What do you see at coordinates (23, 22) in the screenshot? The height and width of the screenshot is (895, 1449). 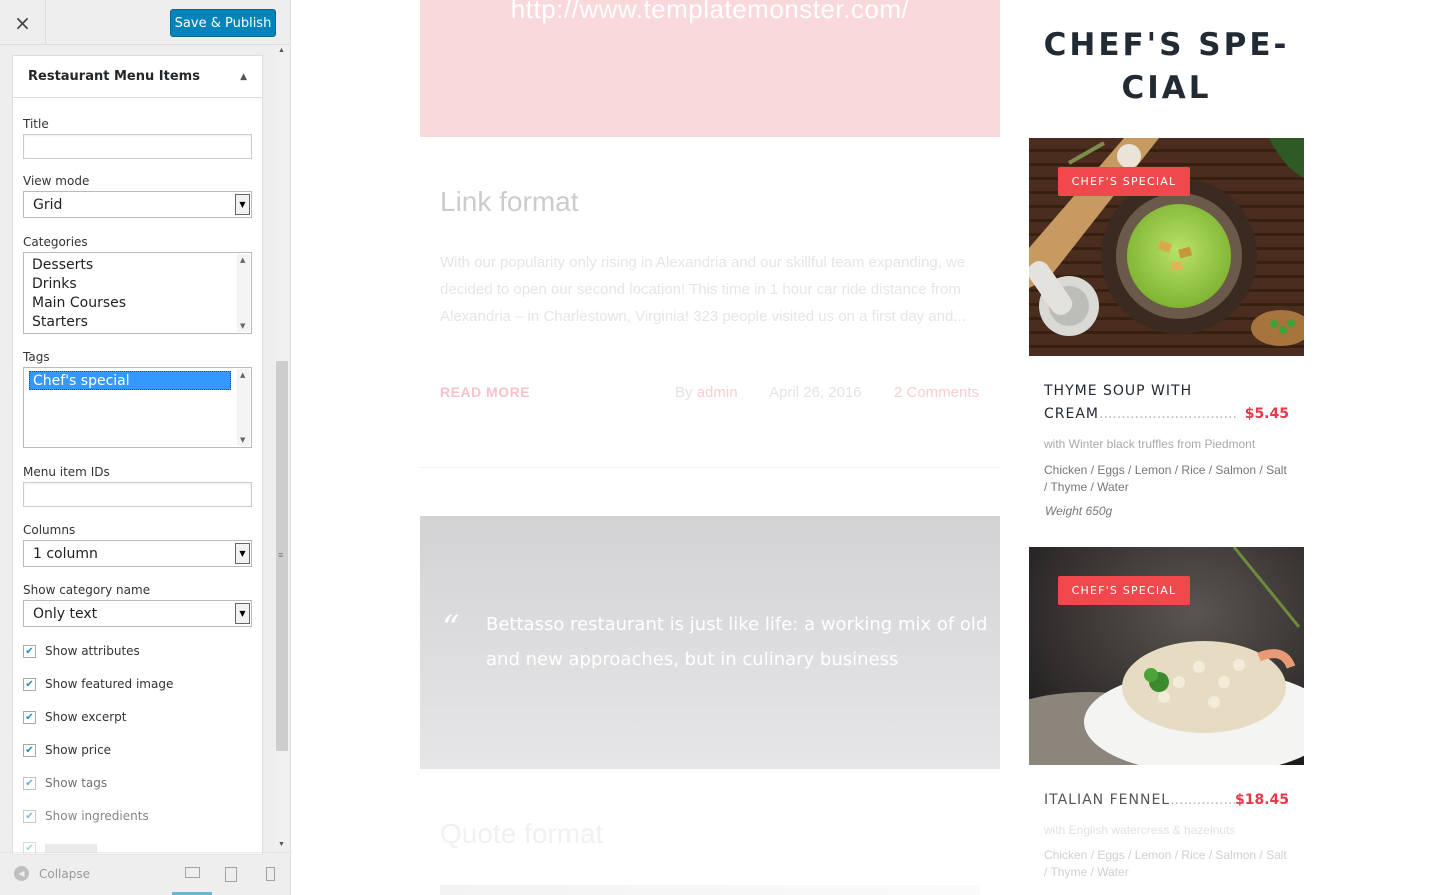 I see `close-icon: ×` at bounding box center [23, 22].